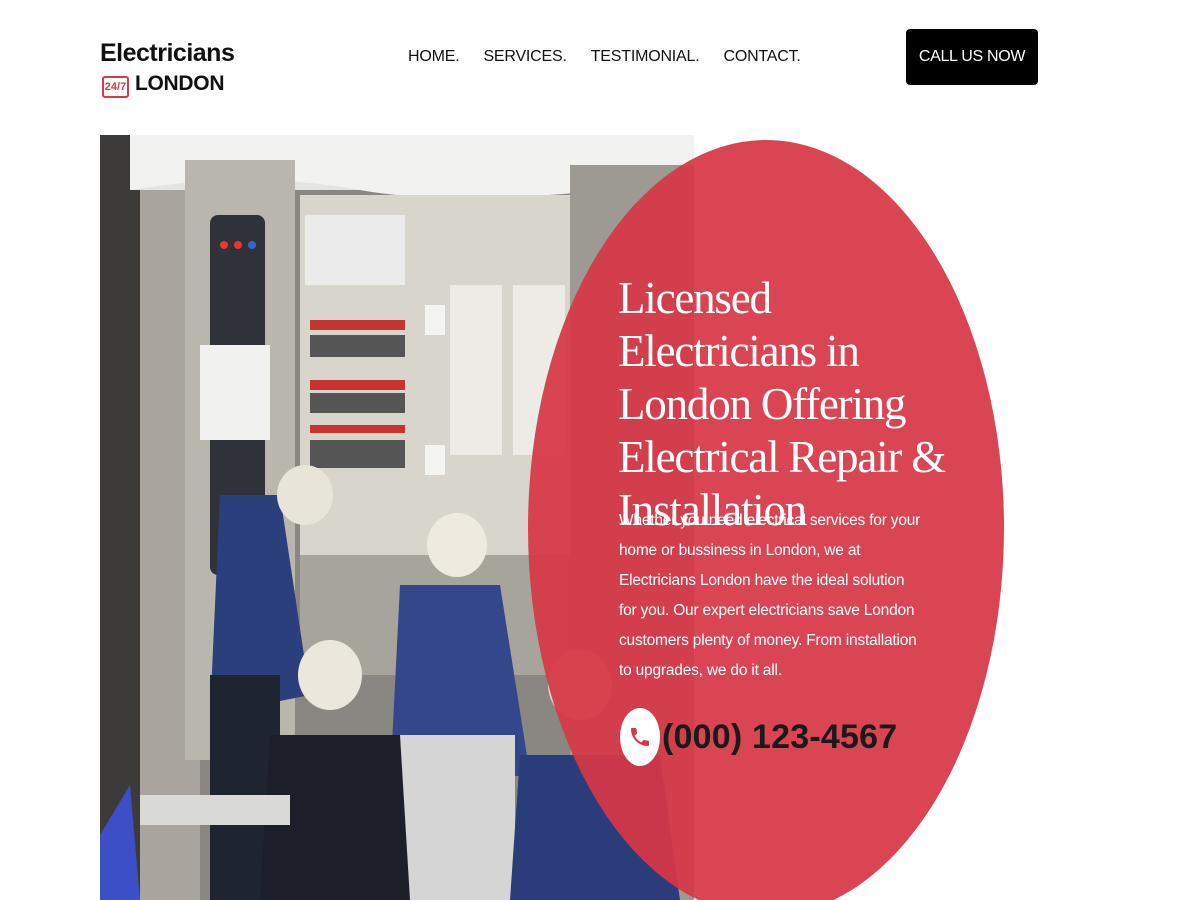 This screenshot has width=1200, height=900. I want to click on phone-icon, so click(640, 737).